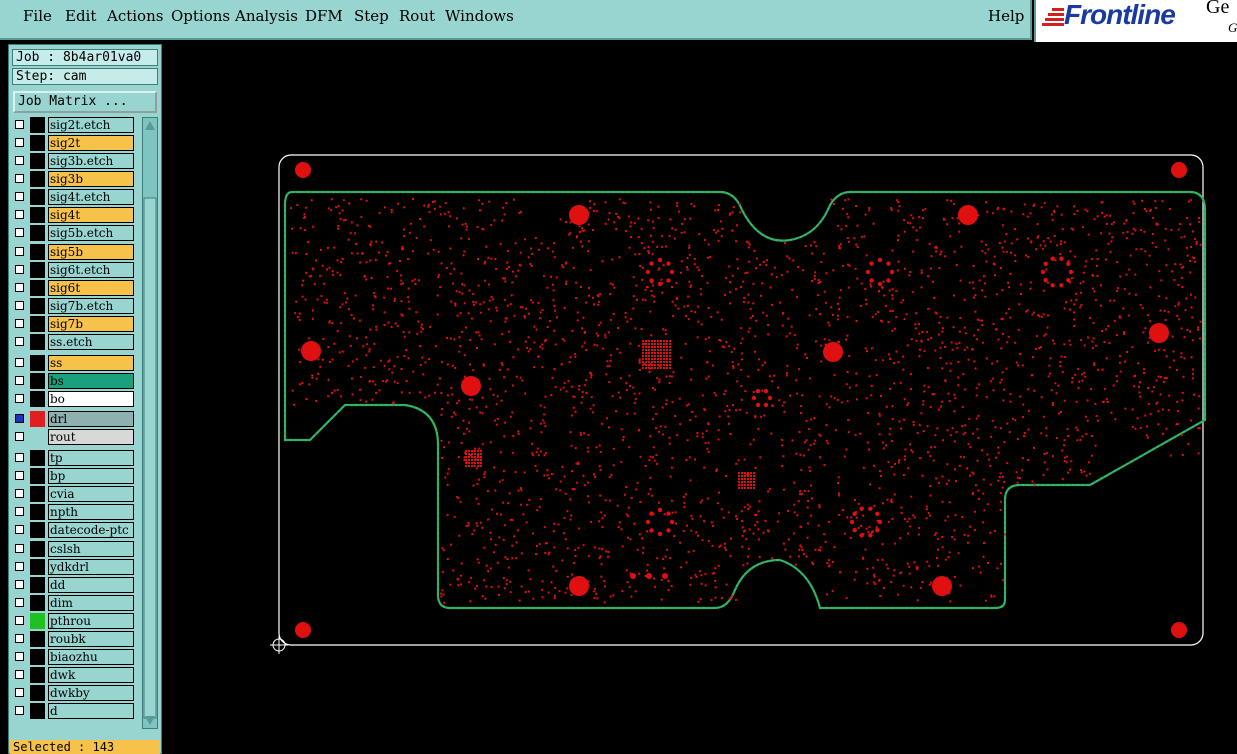 The height and width of the screenshot is (754, 1237). I want to click on layer-row: ydkdrl, so click(74, 567).